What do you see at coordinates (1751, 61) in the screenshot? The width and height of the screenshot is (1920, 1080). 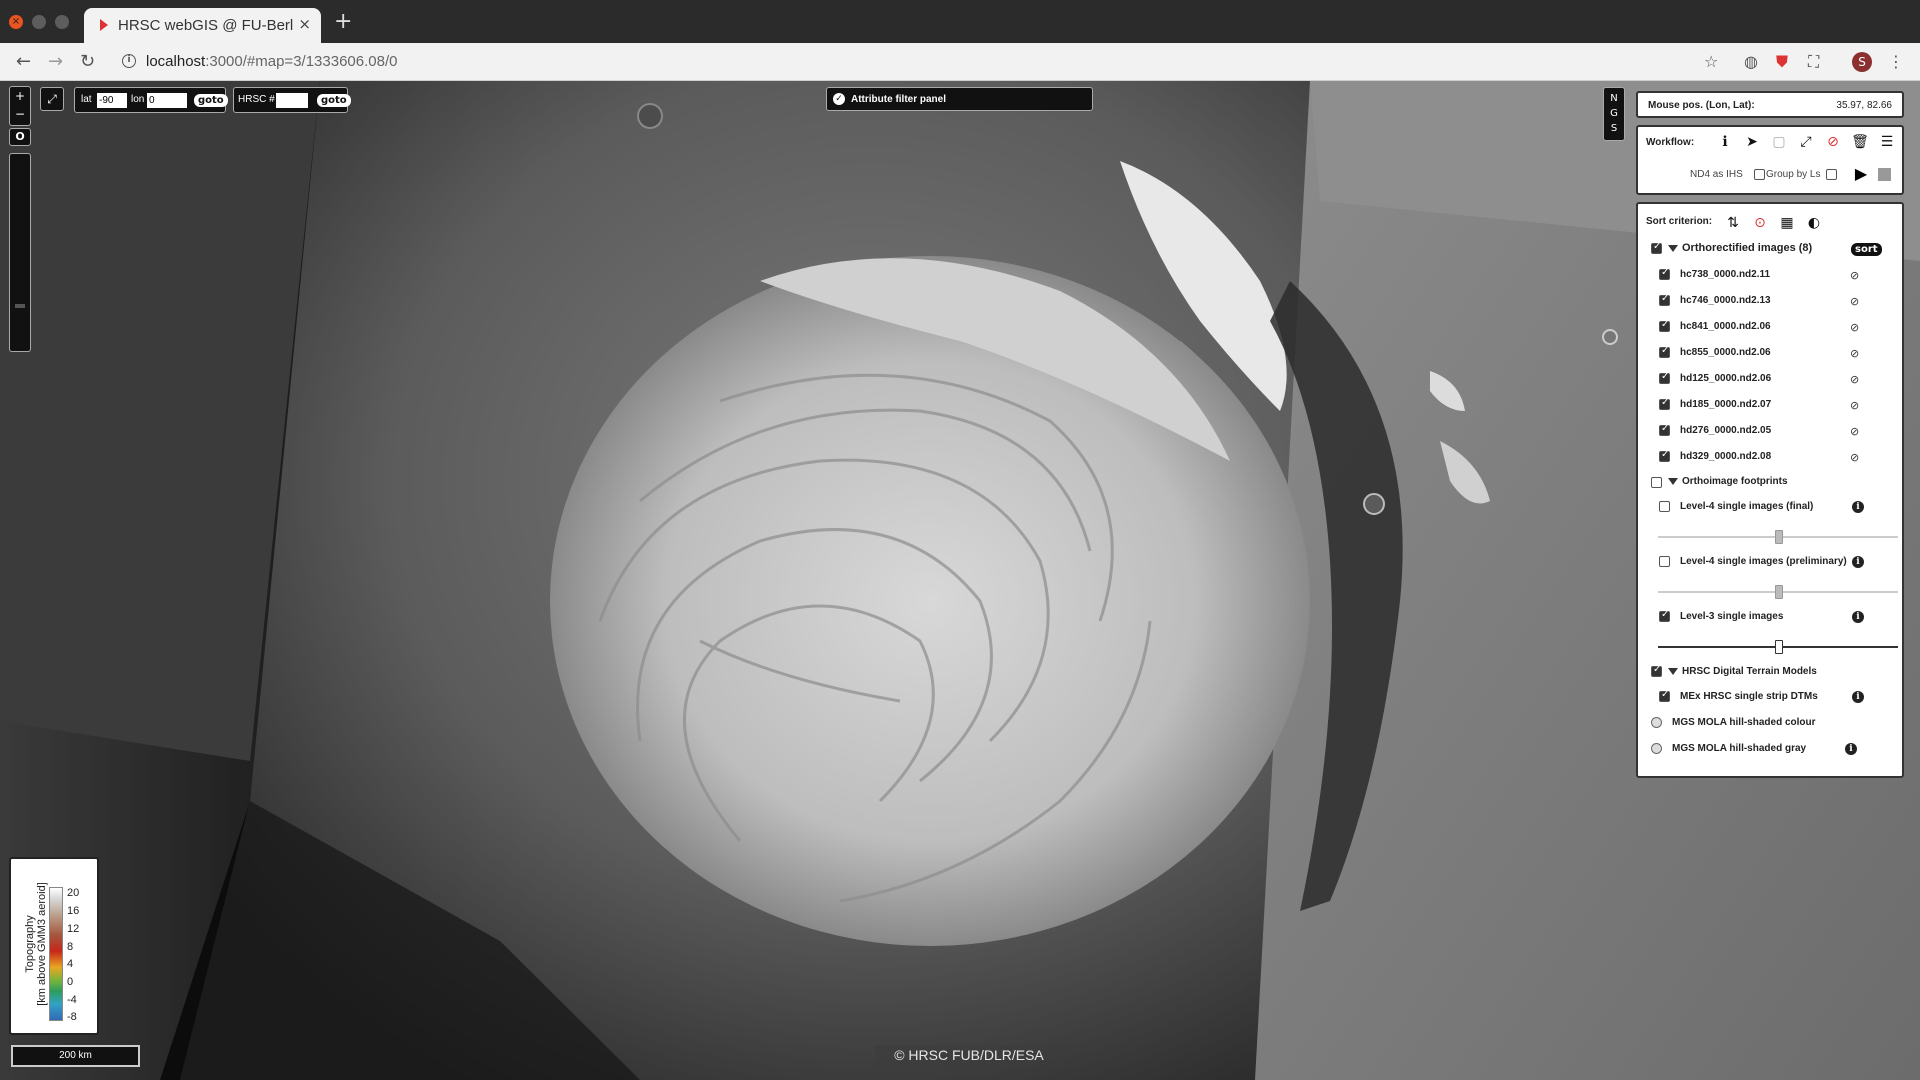 I see `extension-icon: ◍` at bounding box center [1751, 61].